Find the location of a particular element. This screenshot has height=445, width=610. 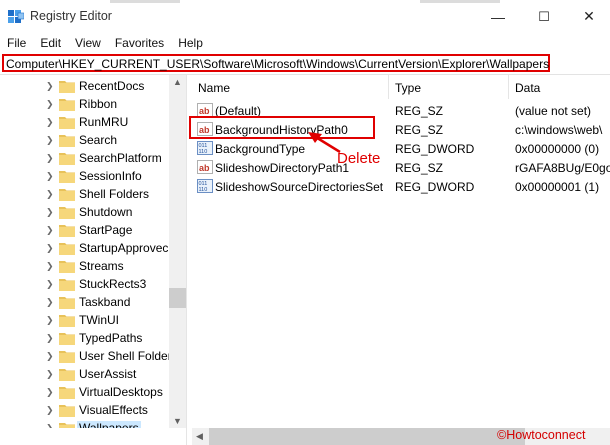

minimize-button: — is located at coordinates (498, 16).